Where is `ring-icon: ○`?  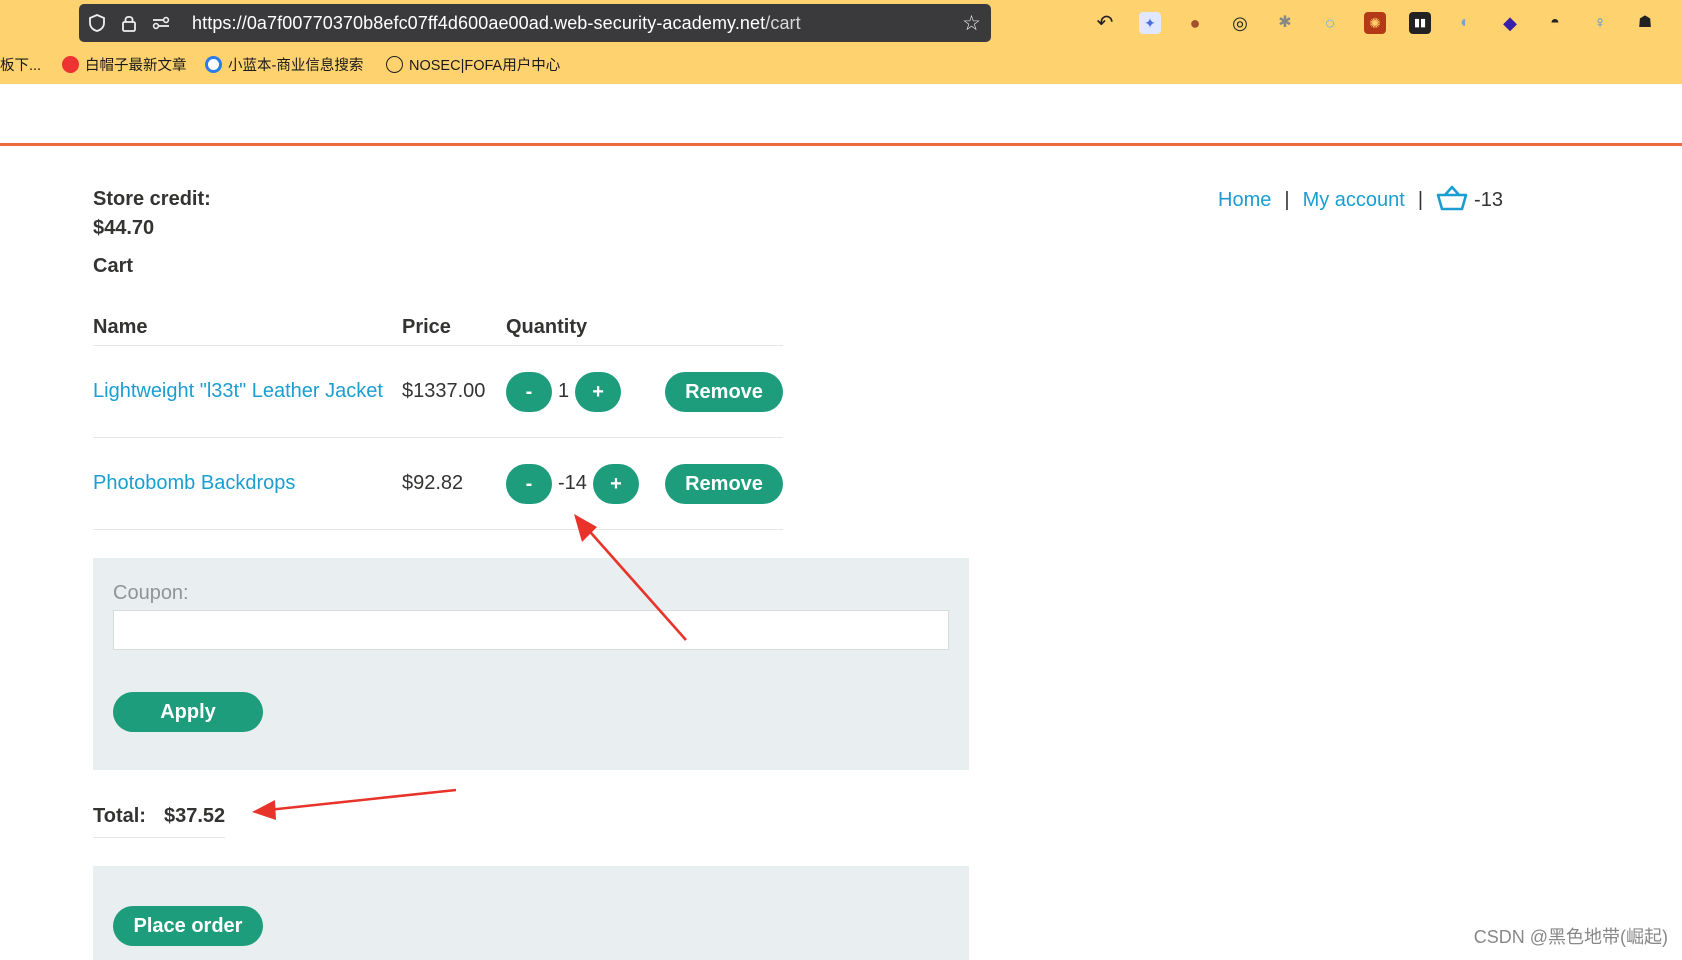
ring-icon: ○ is located at coordinates (1330, 23).